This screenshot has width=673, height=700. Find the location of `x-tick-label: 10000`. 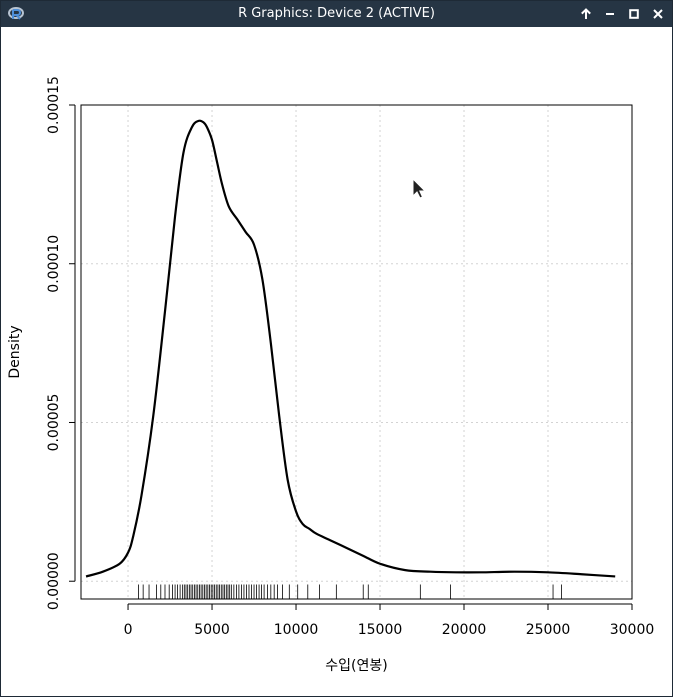

x-tick-label: 10000 is located at coordinates (296, 630).